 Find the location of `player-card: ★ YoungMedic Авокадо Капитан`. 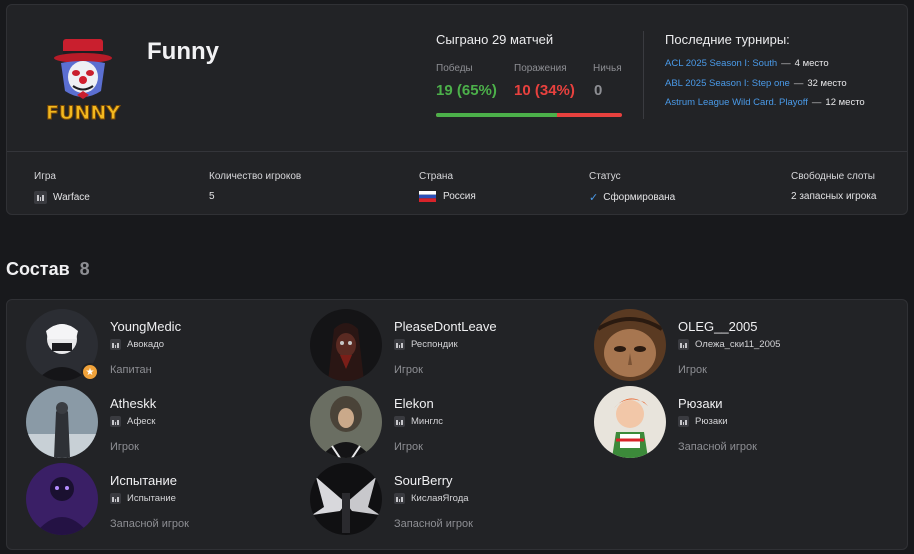

player-card: ★ YoungMedic Авокадо Капитан is located at coordinates (161, 347).